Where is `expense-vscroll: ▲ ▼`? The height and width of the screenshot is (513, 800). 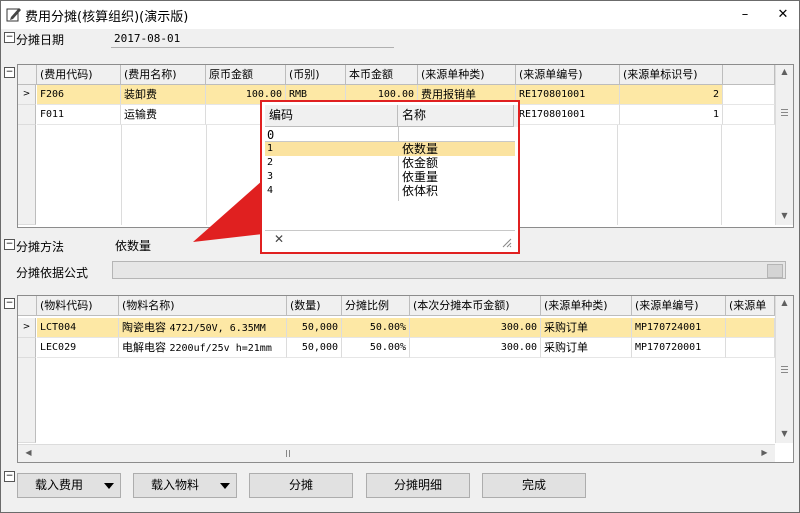 expense-vscroll: ▲ ▼ is located at coordinates (784, 145).